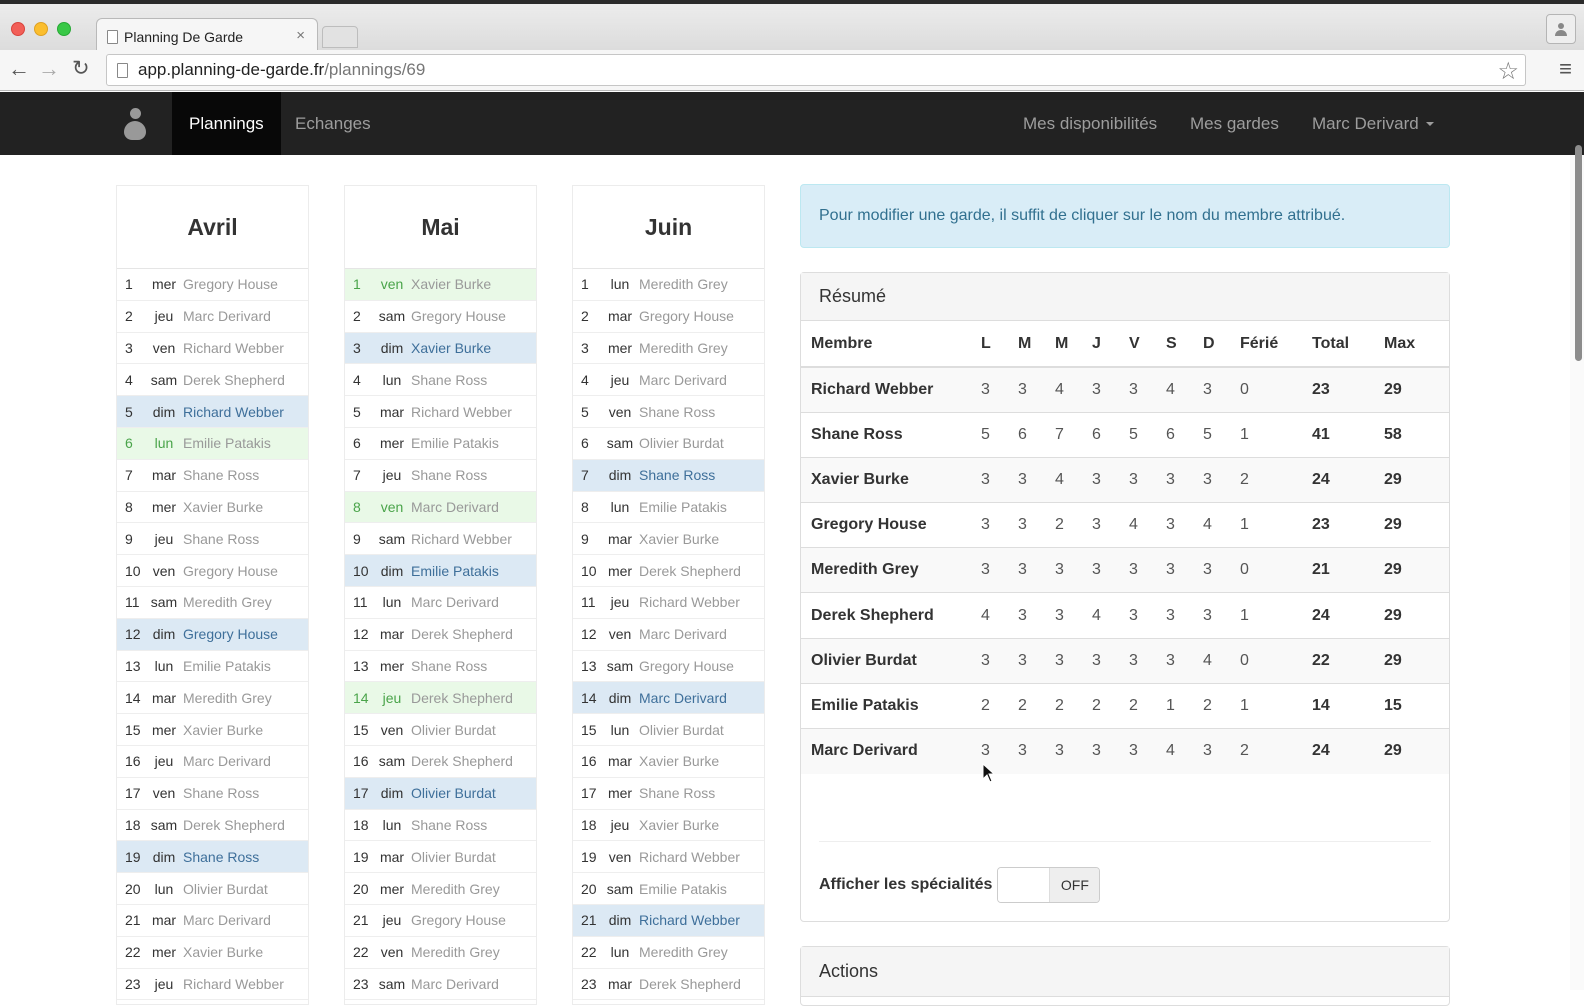 The width and height of the screenshot is (1584, 1006). Describe the element at coordinates (361, 824) in the screenshot. I see `day-number: 18` at that location.